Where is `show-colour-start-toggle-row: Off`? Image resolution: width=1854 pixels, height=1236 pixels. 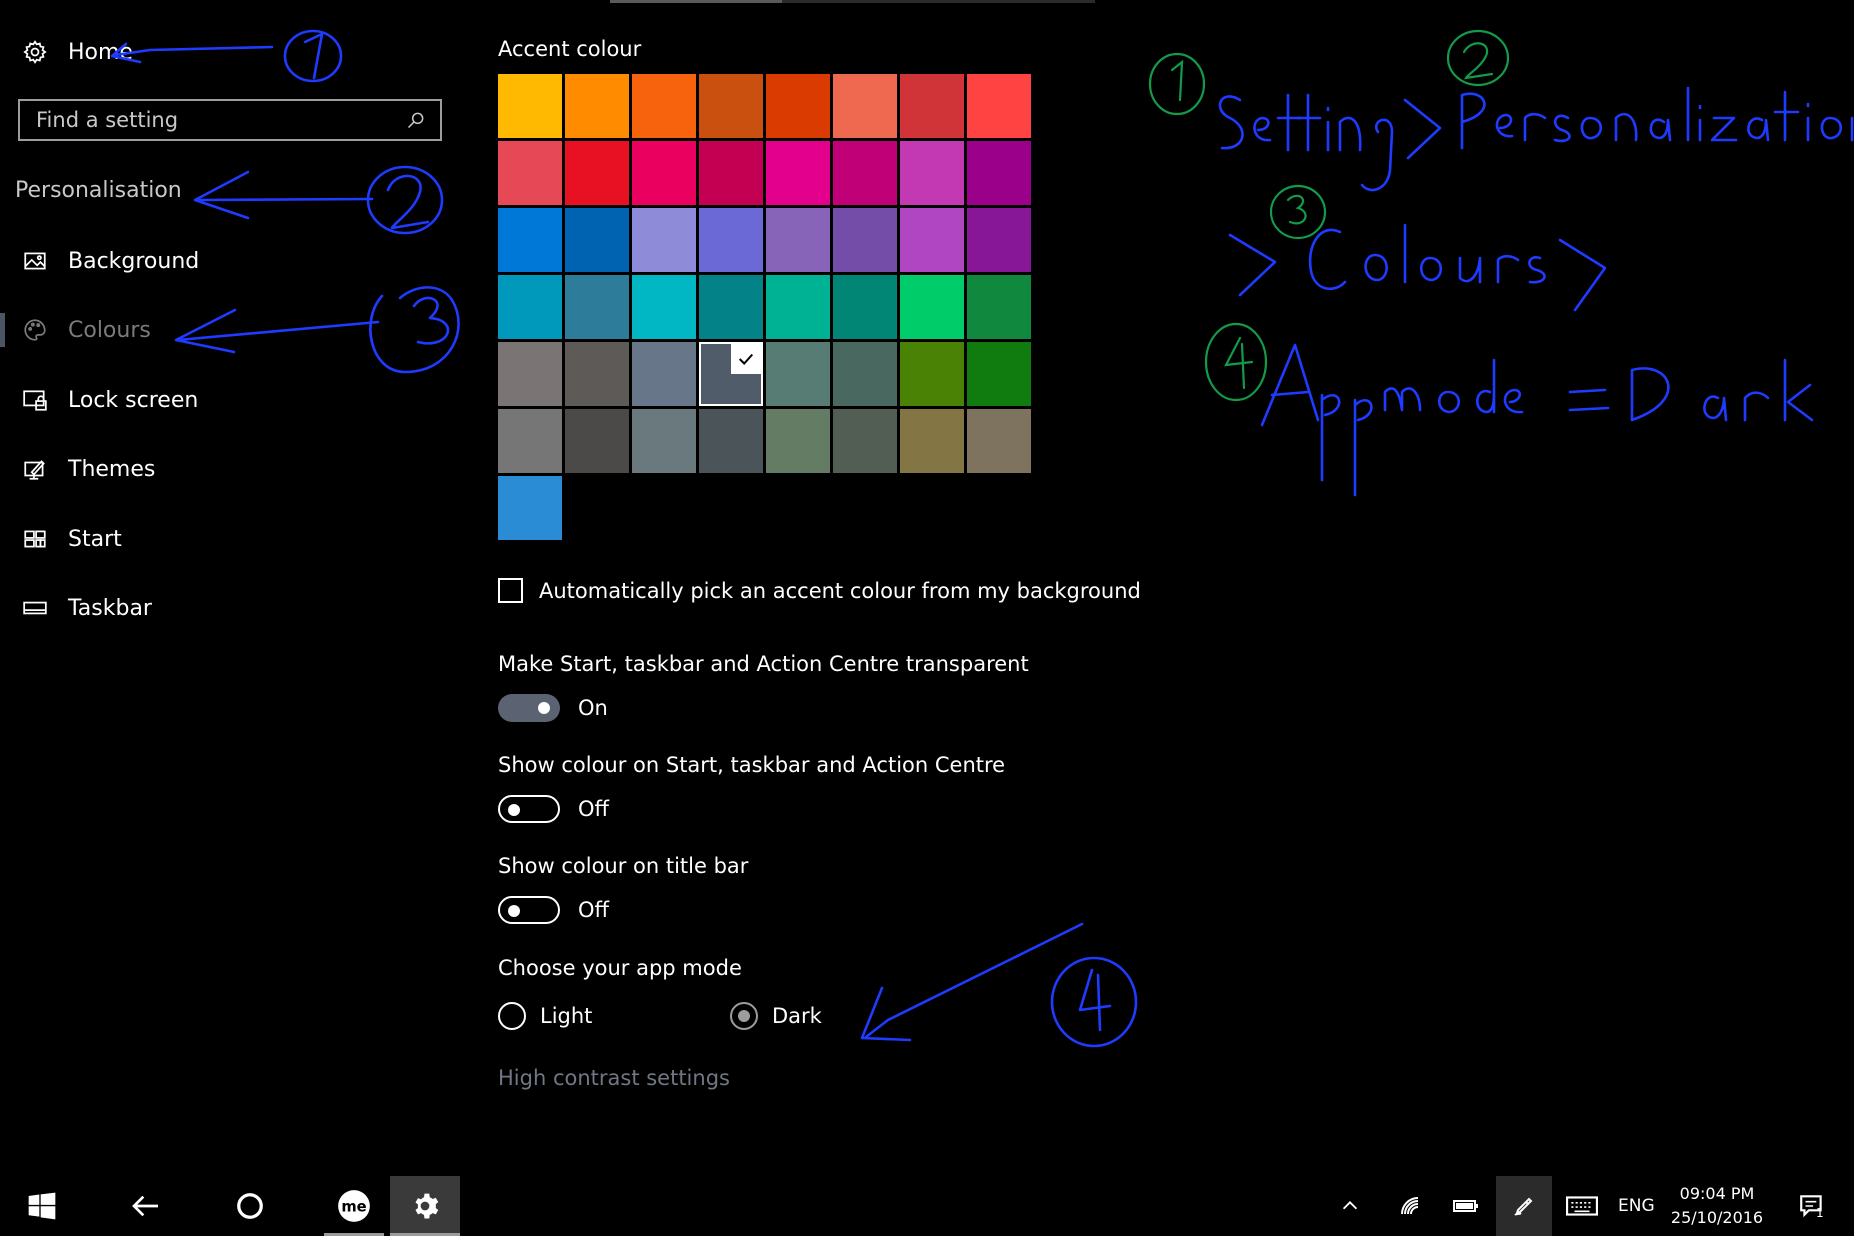 show-colour-start-toggle-row: Off is located at coordinates (553, 809).